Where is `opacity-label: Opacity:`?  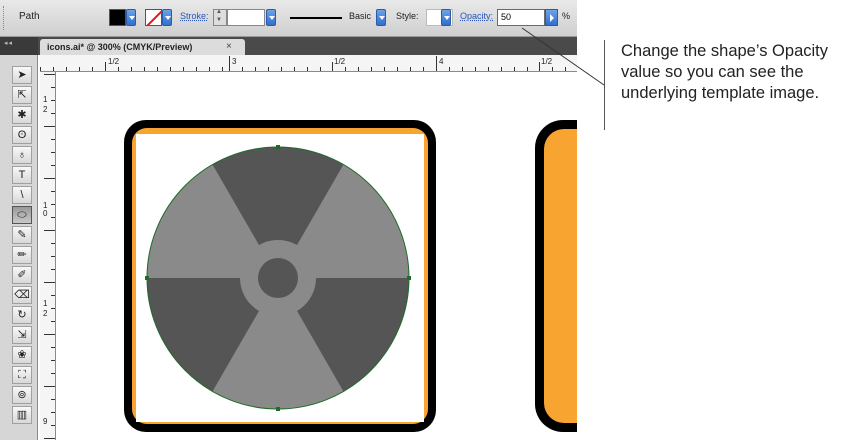 opacity-label: Opacity: is located at coordinates (476, 16).